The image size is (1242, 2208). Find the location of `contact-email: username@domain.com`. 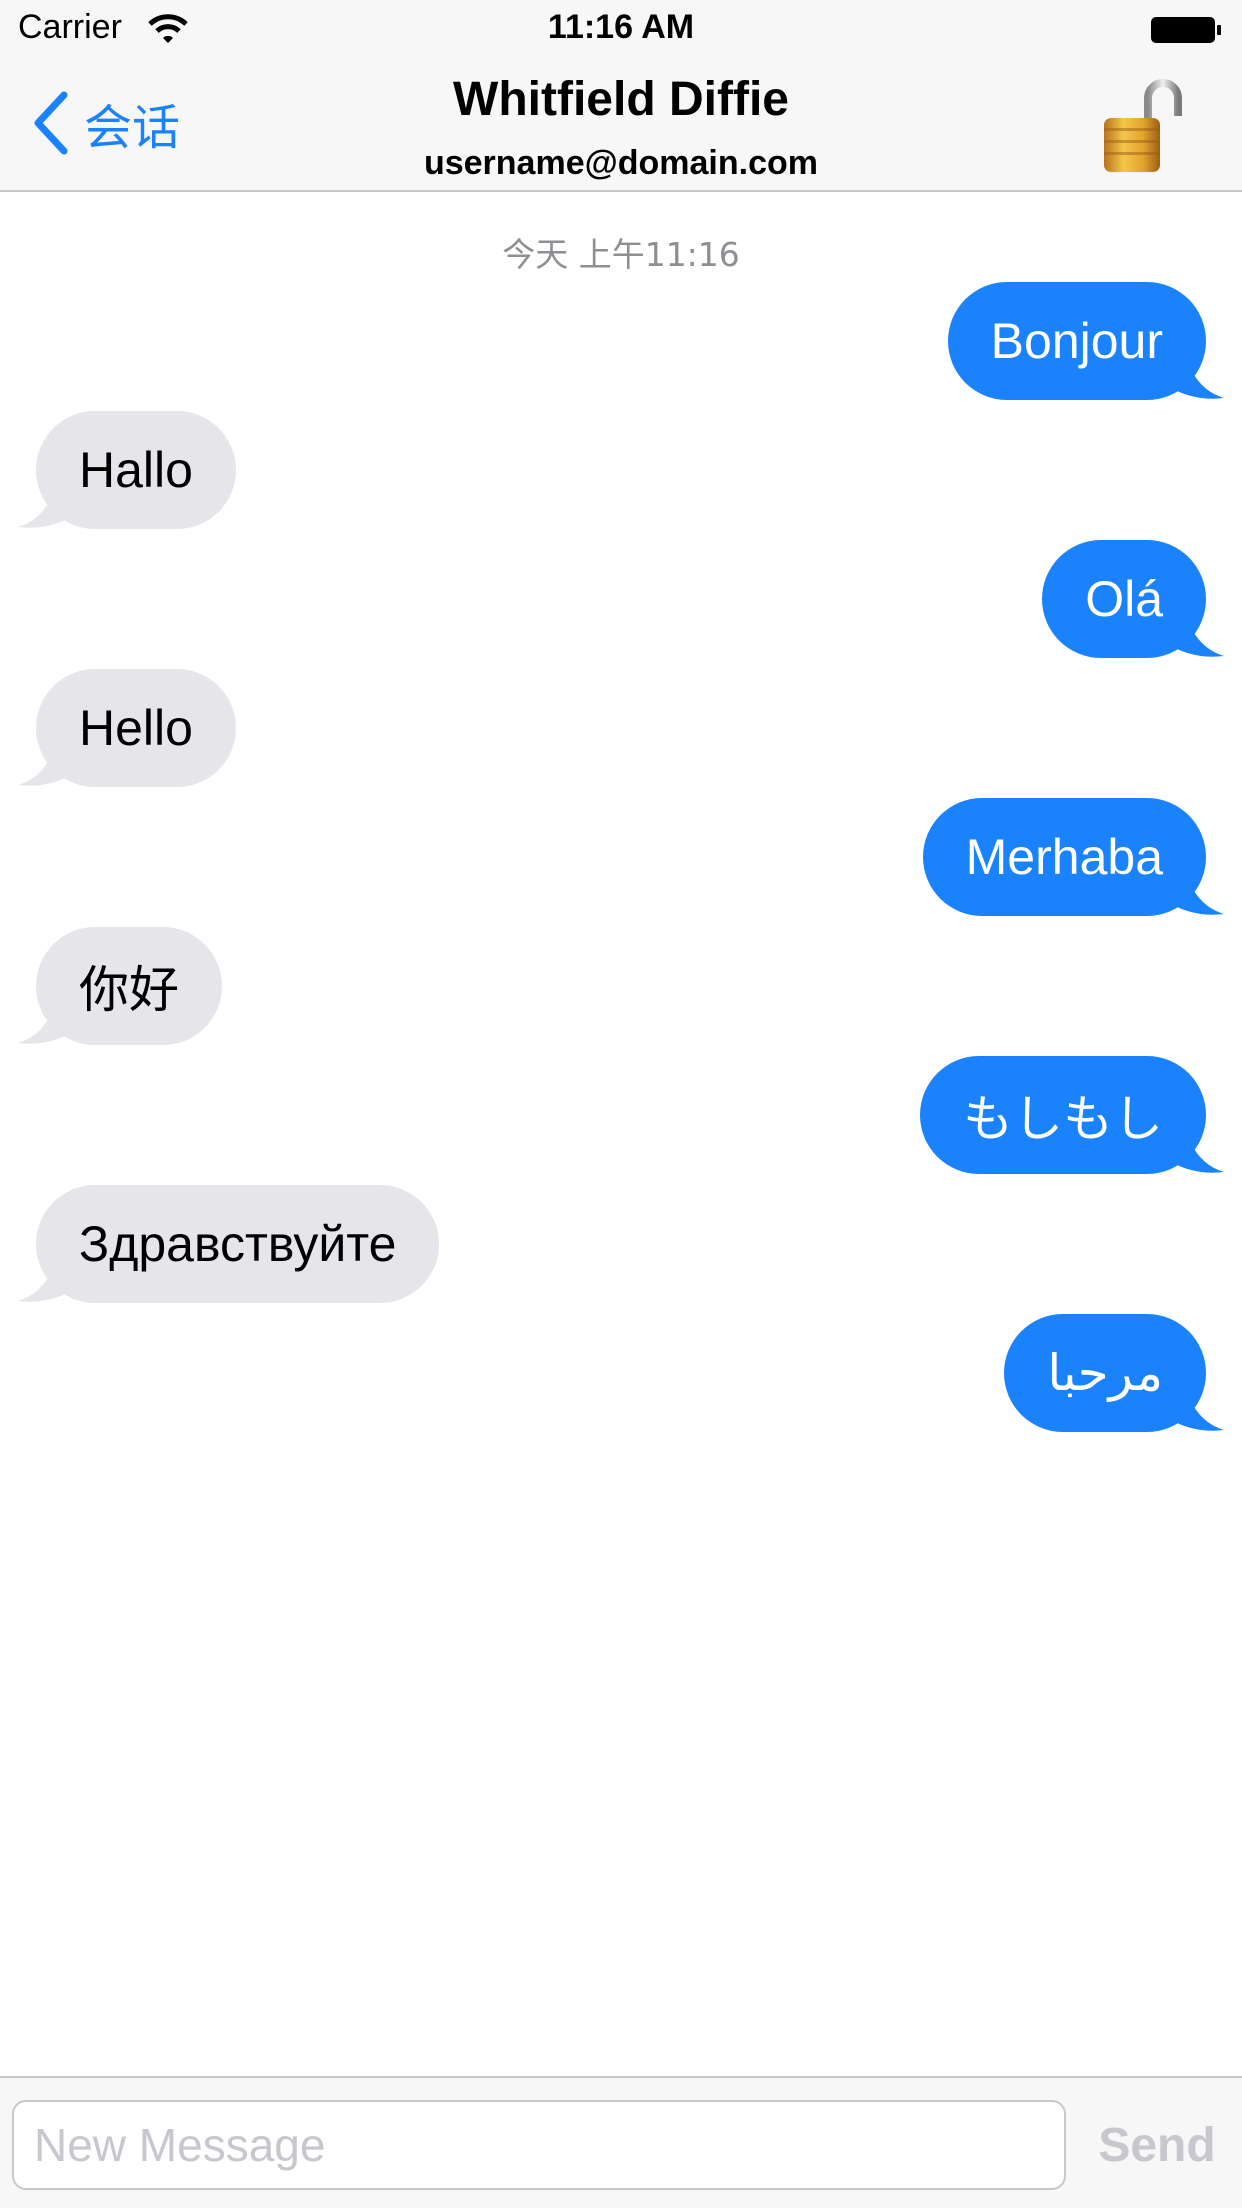

contact-email: username@domain.com is located at coordinates (621, 163).